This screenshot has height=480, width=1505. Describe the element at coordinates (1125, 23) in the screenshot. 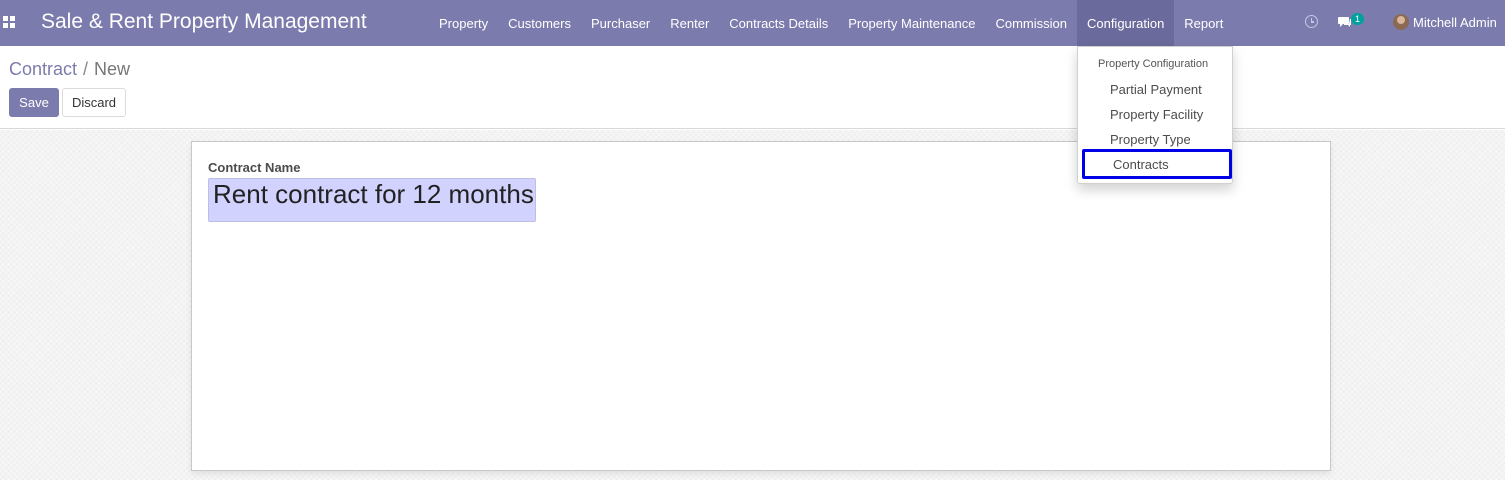

I see `menu-item-configuration: Configuration` at that location.